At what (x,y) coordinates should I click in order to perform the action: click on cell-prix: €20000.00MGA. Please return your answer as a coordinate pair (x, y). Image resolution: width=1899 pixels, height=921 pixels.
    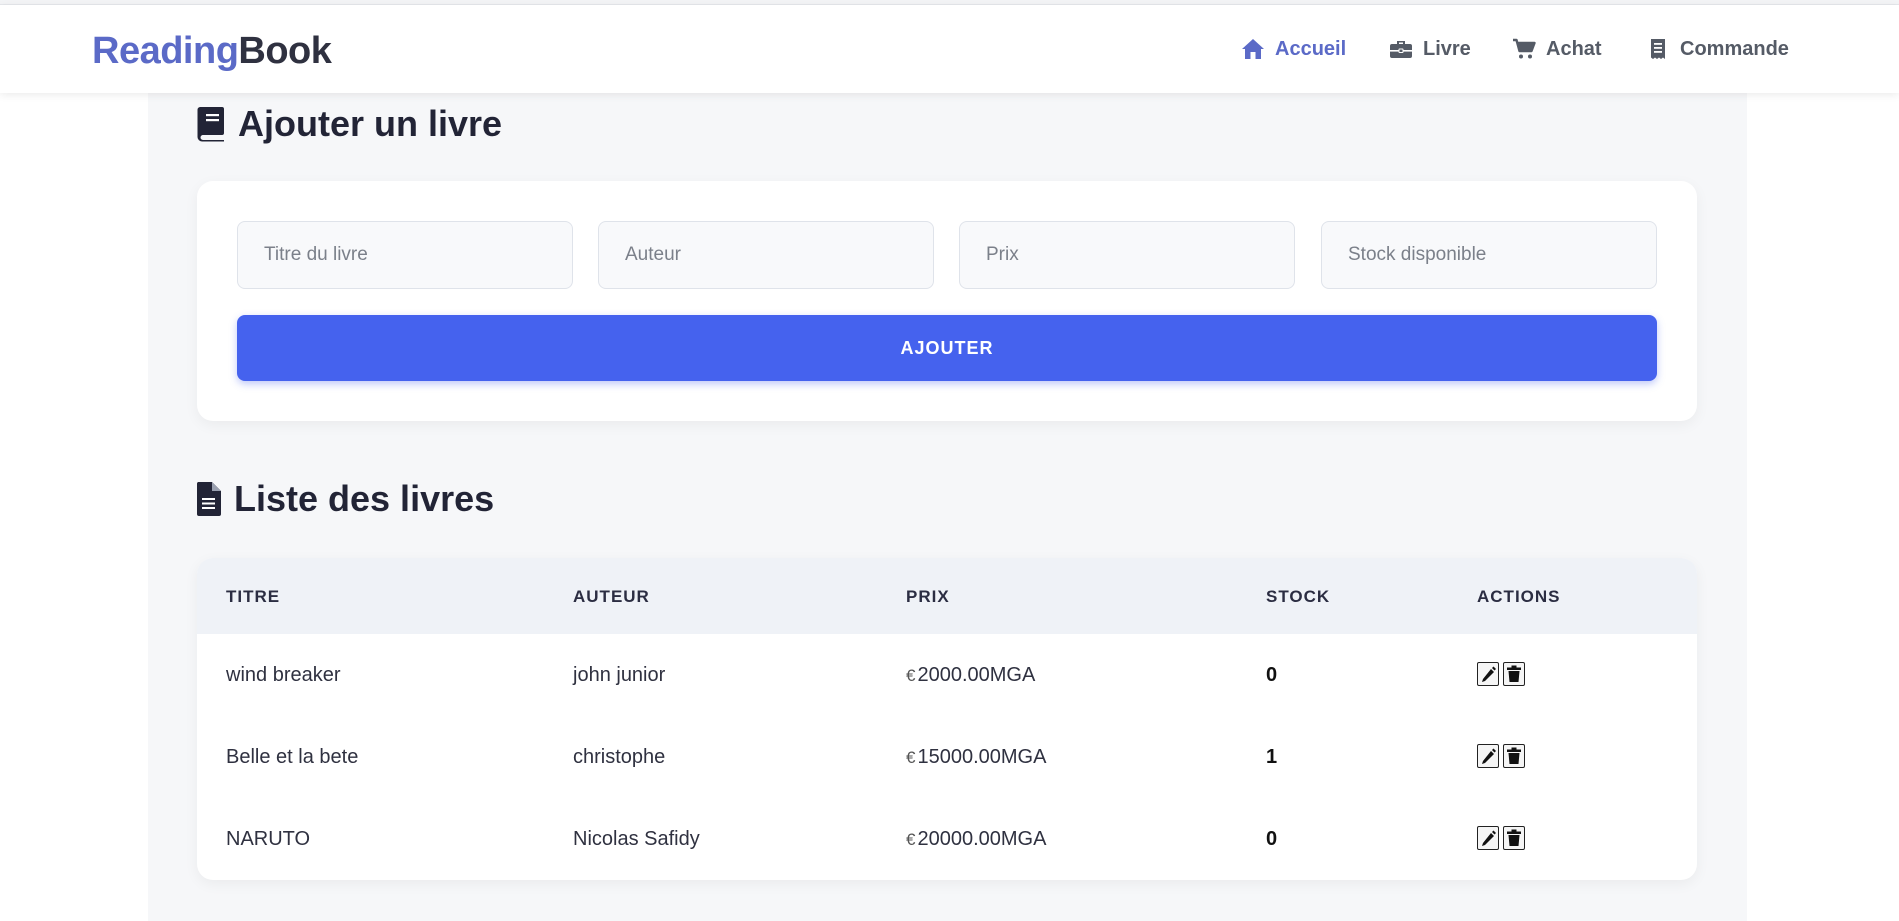
    Looking at the image, I should click on (976, 839).